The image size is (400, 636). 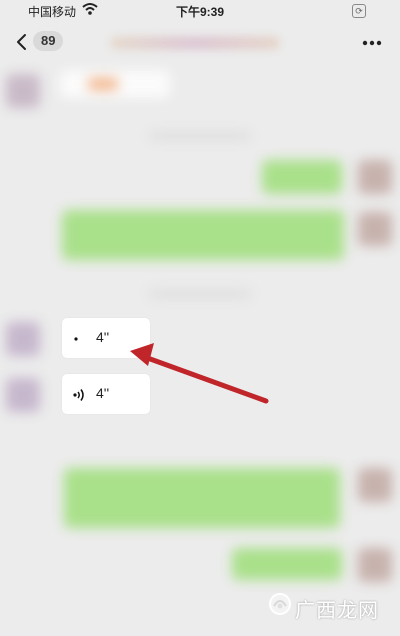 I want to click on voice-wave-icon, so click(x=78, y=395).